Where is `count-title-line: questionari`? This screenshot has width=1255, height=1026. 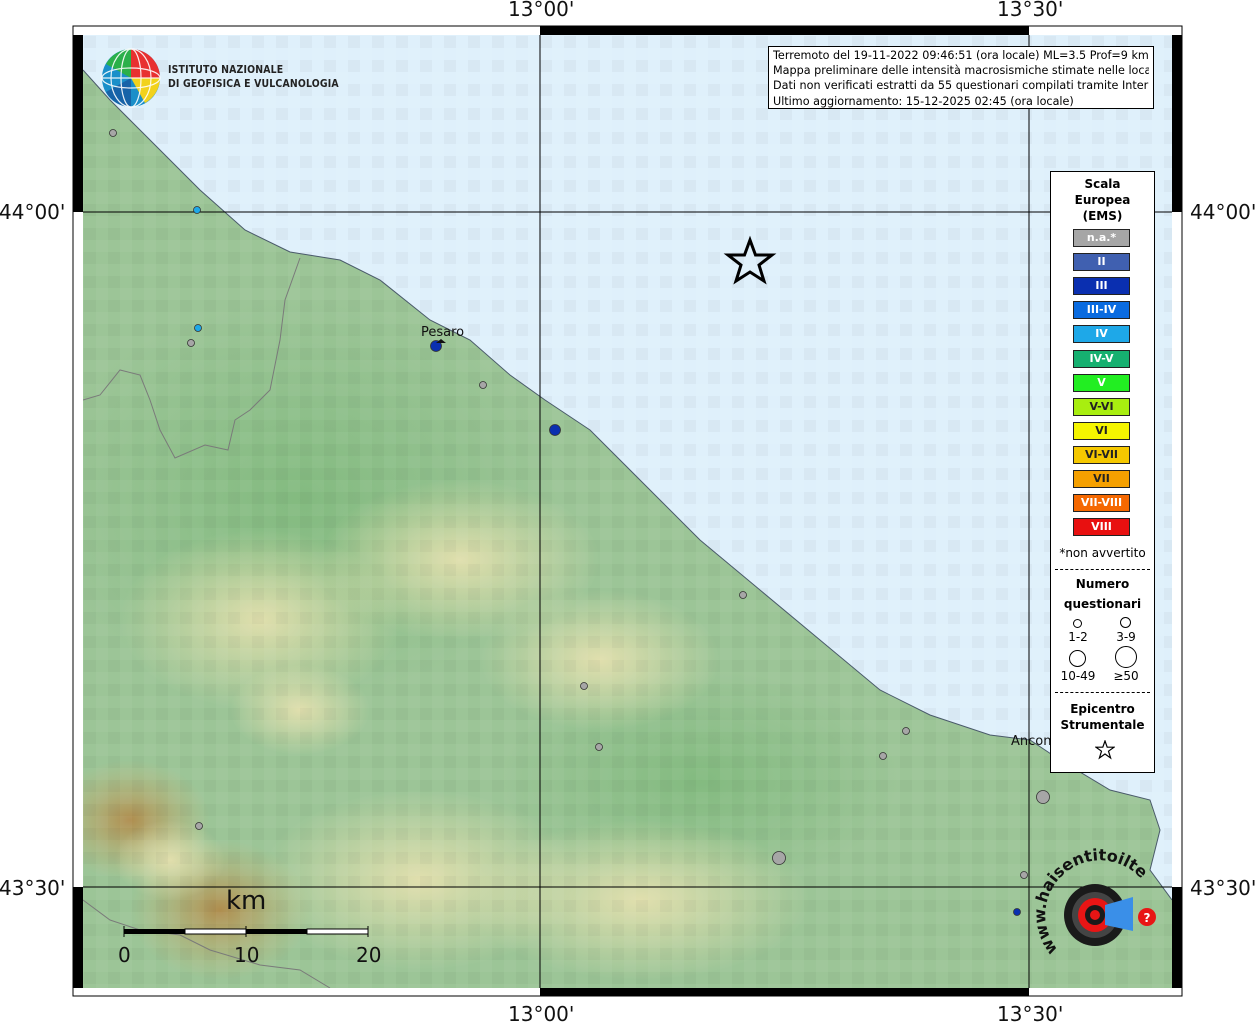 count-title-line: questionari is located at coordinates (1102, 604).